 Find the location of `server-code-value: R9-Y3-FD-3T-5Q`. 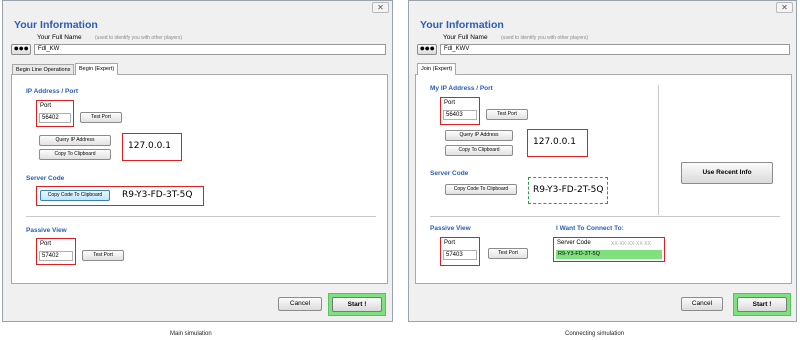

server-code-value: R9-Y3-FD-3T-5Q is located at coordinates (157, 195).